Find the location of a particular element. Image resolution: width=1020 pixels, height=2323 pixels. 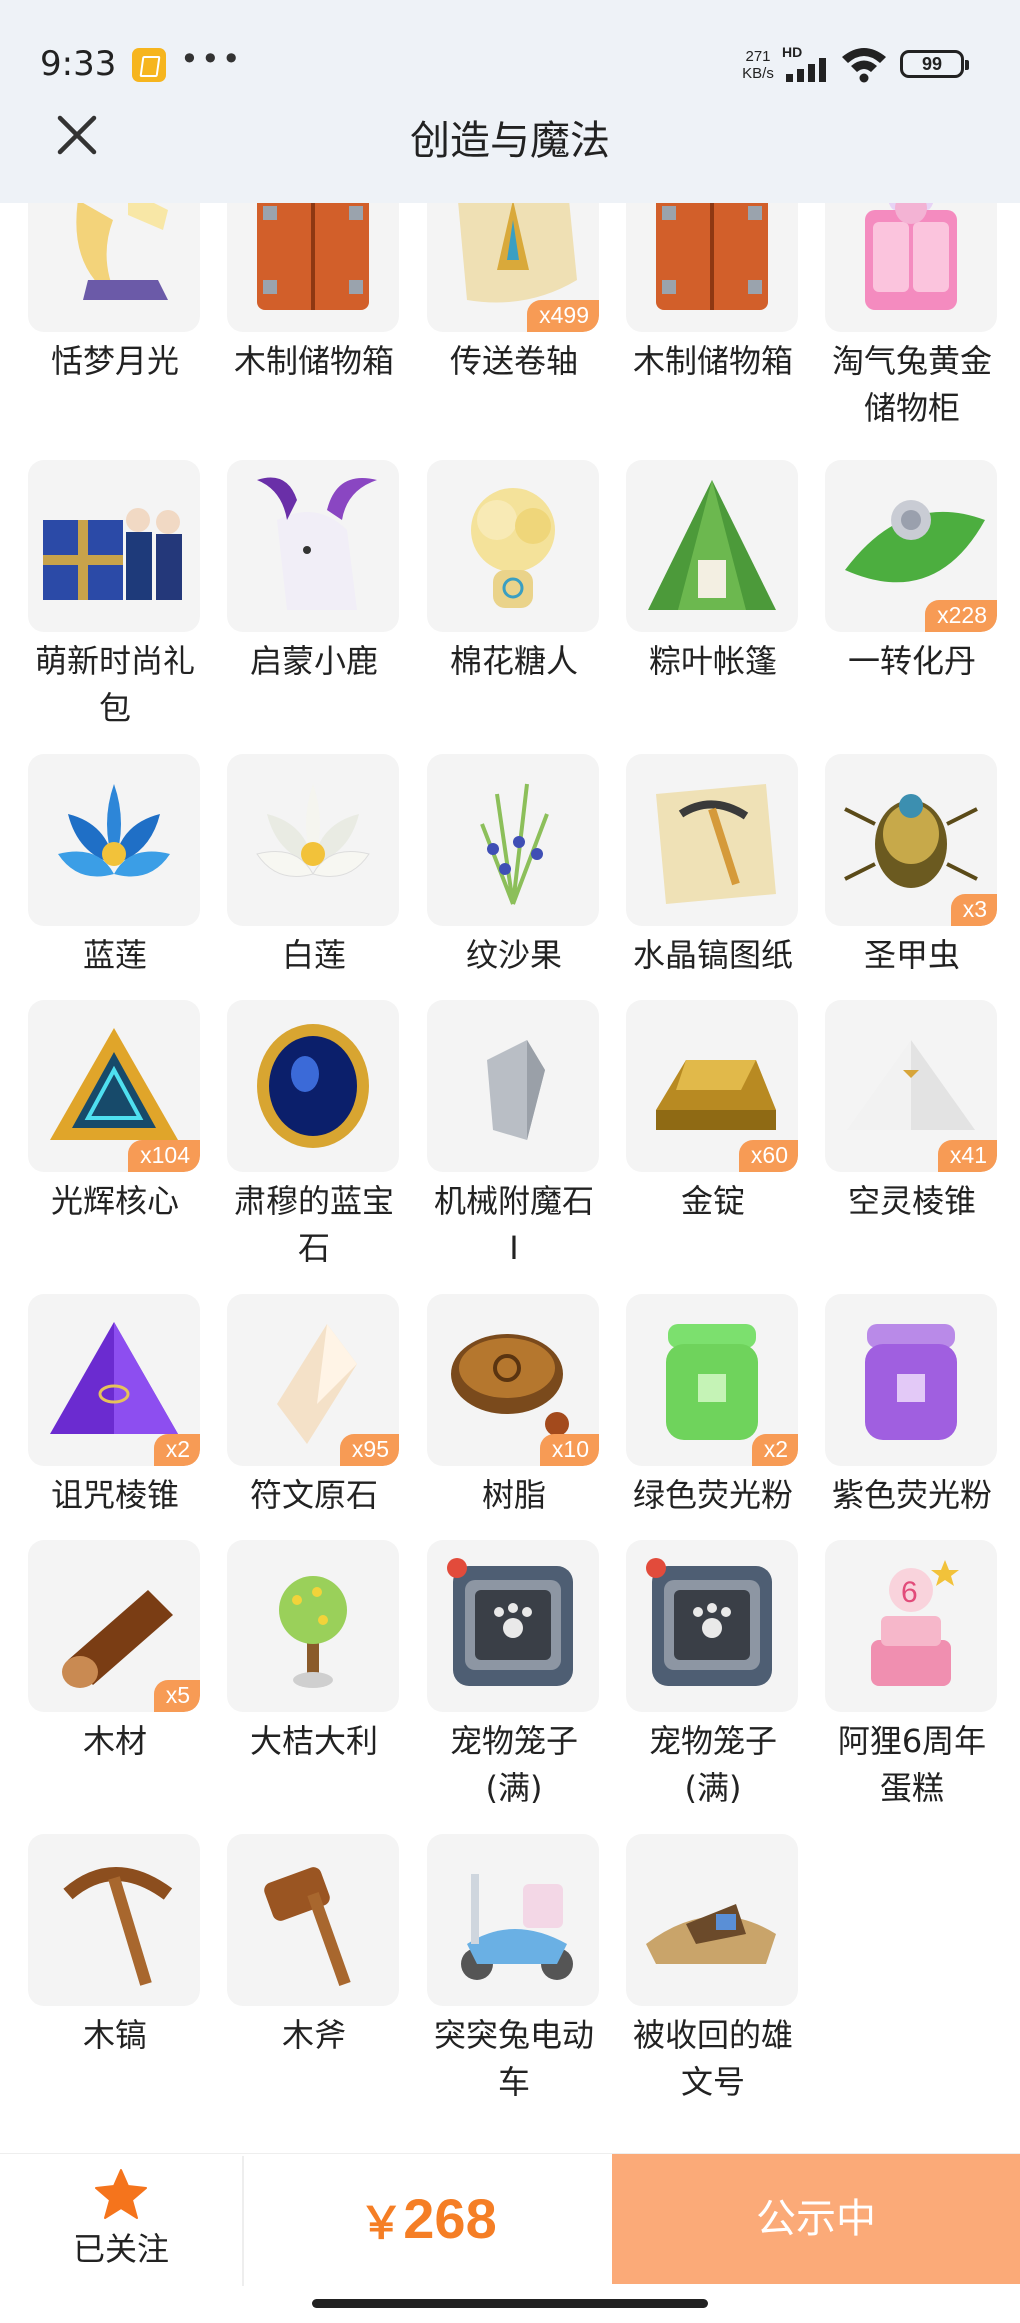

page-title: 创造与魔法 is located at coordinates (510, 141).